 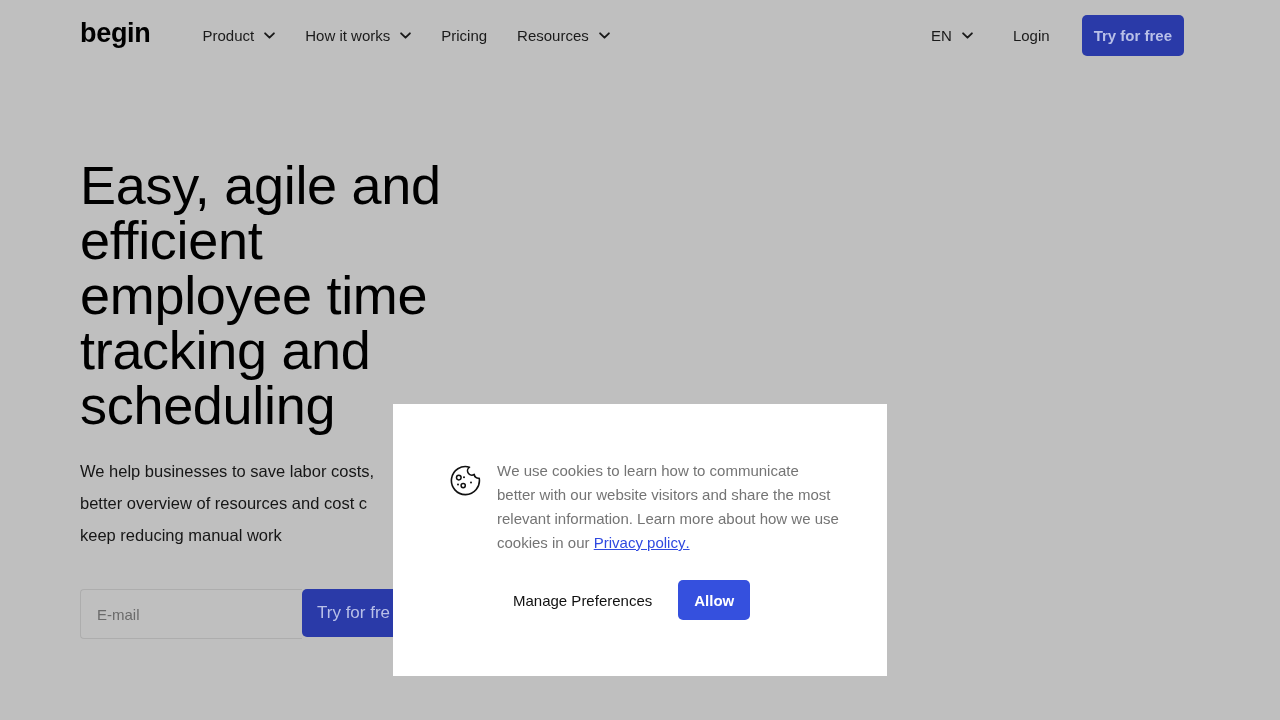 I want to click on hero-subtitle: We help businesses to save labor costs, better overview of resources and cost c keep reducing manual work, so click(x=227, y=503).